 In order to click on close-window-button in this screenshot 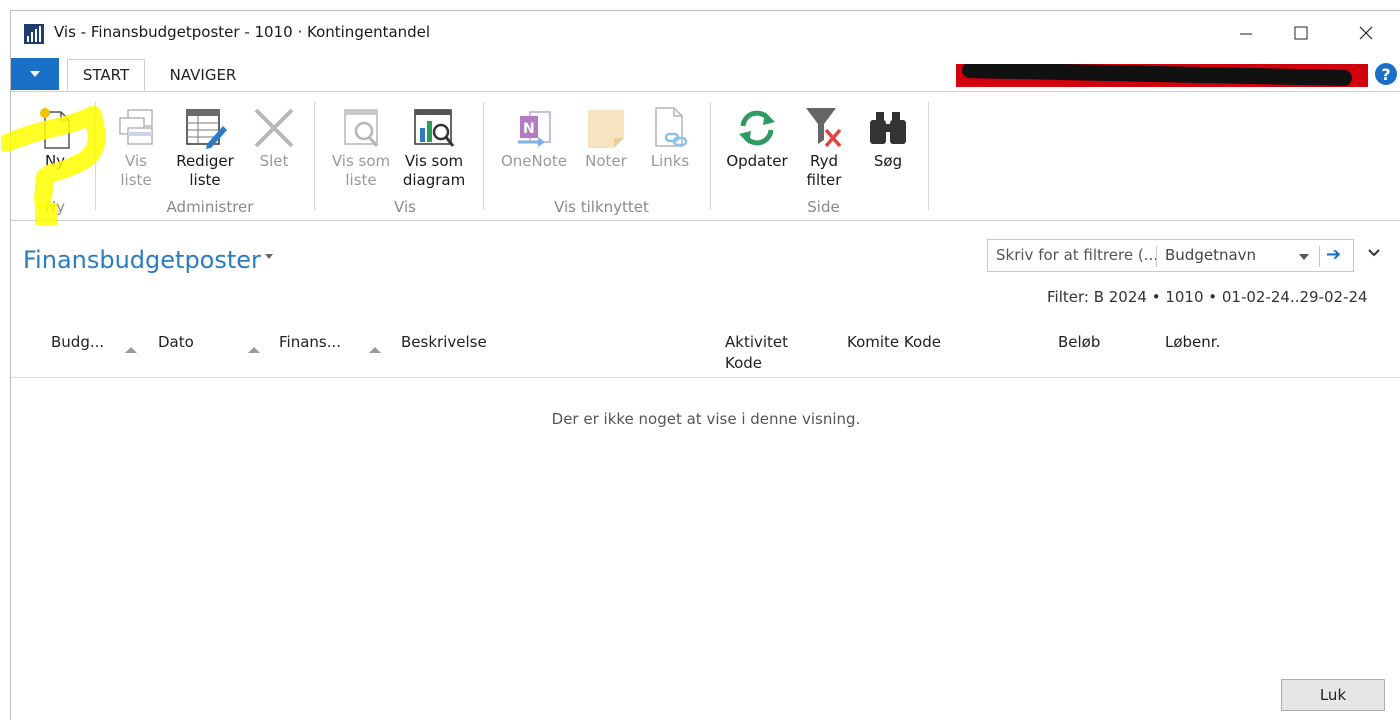, I will do `click(1366, 33)`.